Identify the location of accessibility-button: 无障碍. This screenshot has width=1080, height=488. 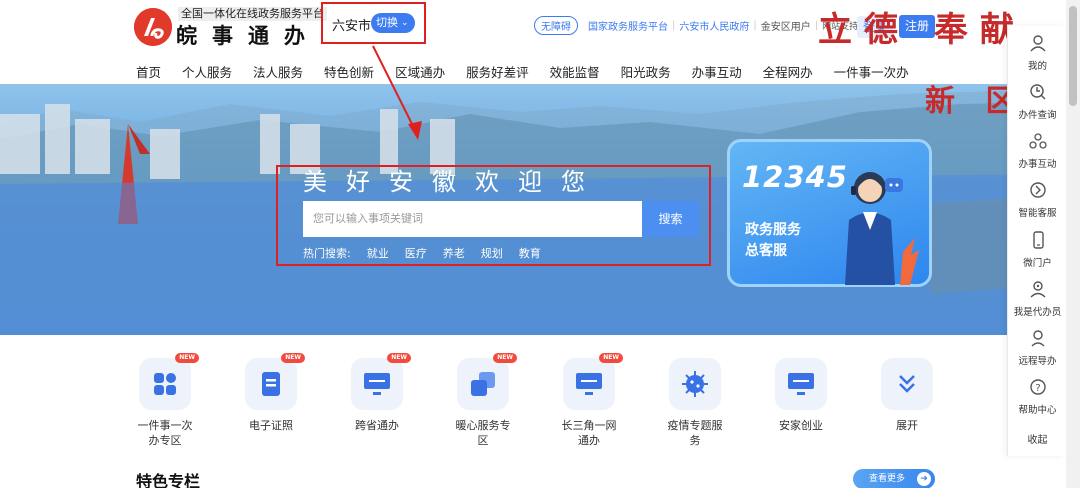
(556, 25).